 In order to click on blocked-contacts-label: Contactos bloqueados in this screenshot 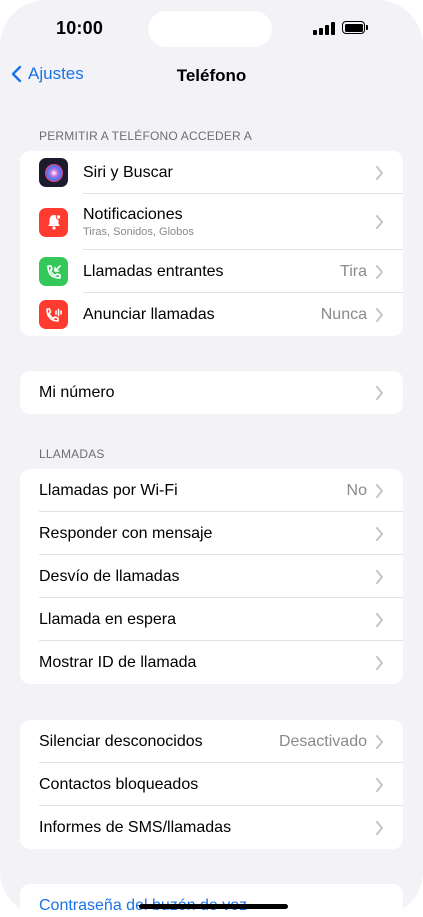, I will do `click(119, 784)`.